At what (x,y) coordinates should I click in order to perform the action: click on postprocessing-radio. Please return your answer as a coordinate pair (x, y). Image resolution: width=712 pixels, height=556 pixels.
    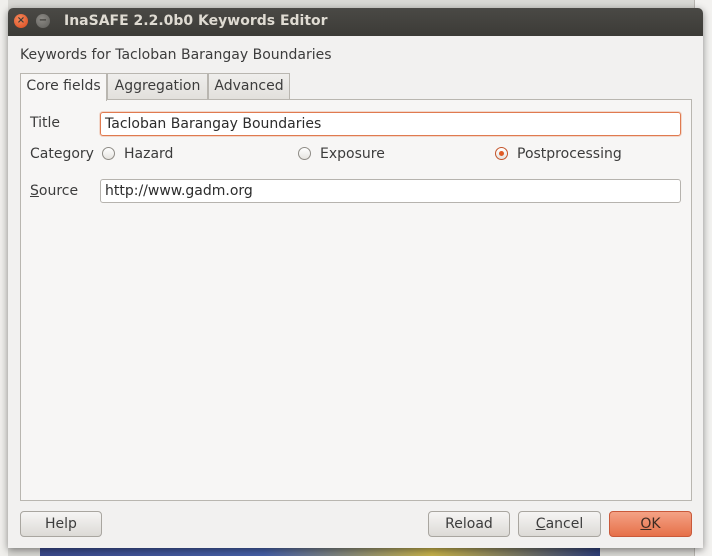
    Looking at the image, I should click on (501, 153).